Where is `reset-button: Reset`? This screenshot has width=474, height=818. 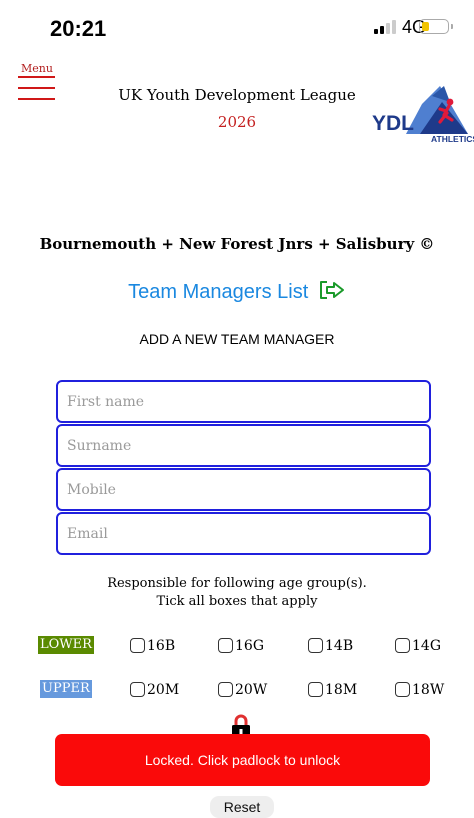
reset-button: Reset is located at coordinates (242, 807).